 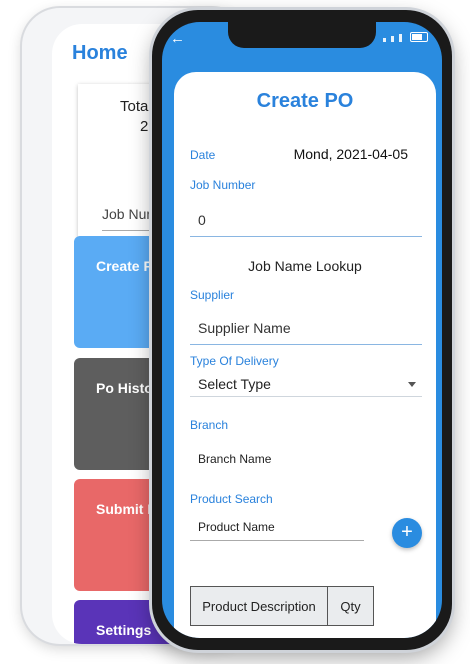 What do you see at coordinates (306, 382) in the screenshot?
I see `delivery-type-select: Select Type` at bounding box center [306, 382].